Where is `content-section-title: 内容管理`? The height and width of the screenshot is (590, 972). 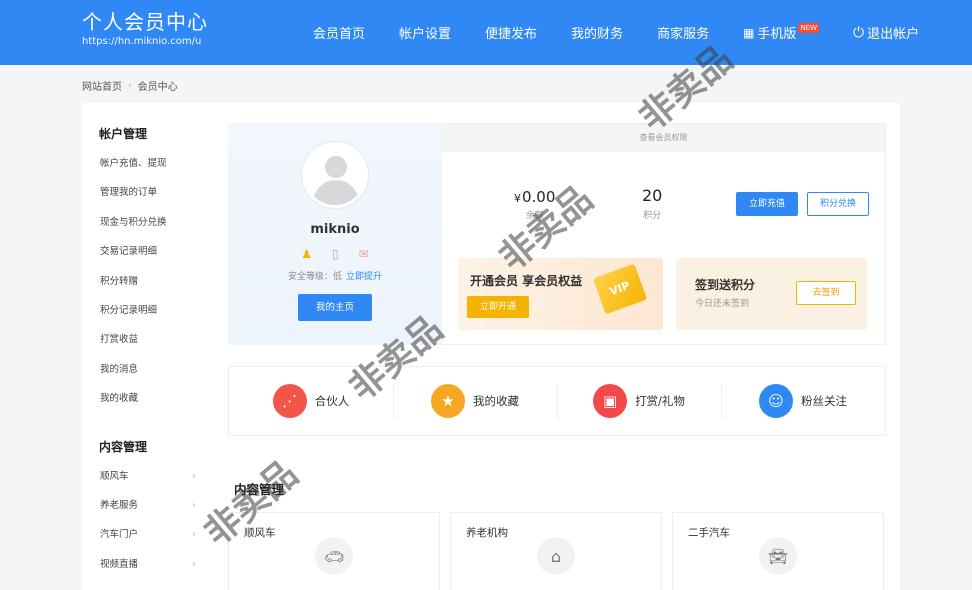 content-section-title: 内容管理 is located at coordinates (259, 489).